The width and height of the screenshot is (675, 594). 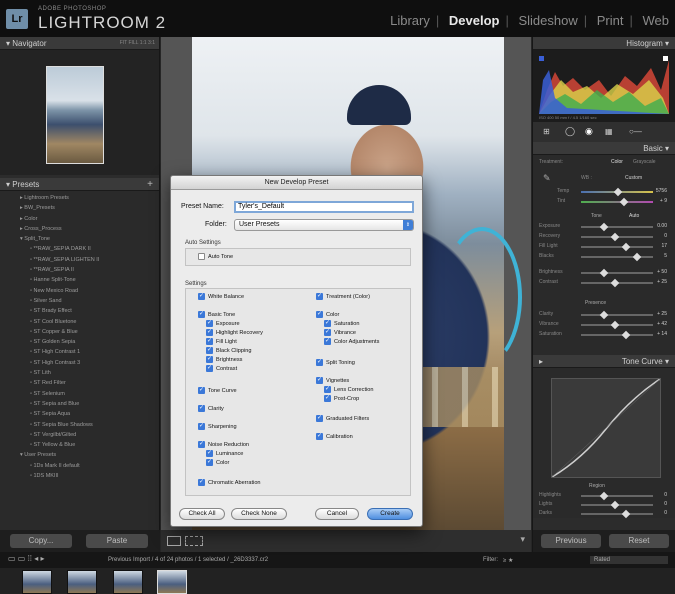 What do you see at coordinates (617, 192) in the screenshot?
I see `temp-slider` at bounding box center [617, 192].